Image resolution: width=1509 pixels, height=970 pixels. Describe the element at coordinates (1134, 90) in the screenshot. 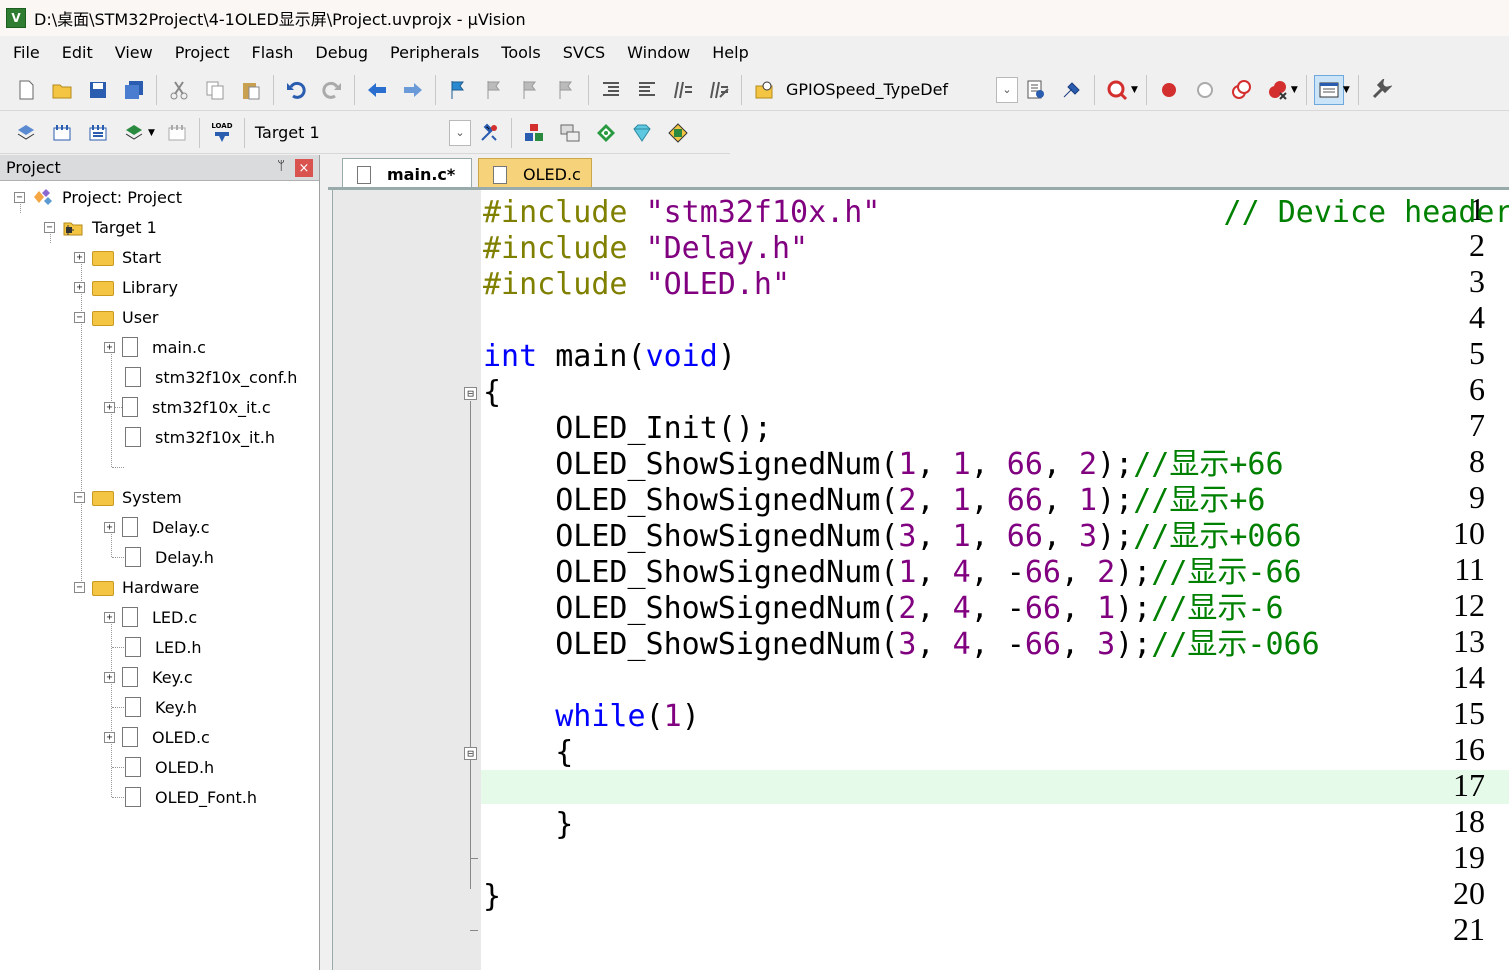

I see `debug-dropdown-icon: ▼` at that location.